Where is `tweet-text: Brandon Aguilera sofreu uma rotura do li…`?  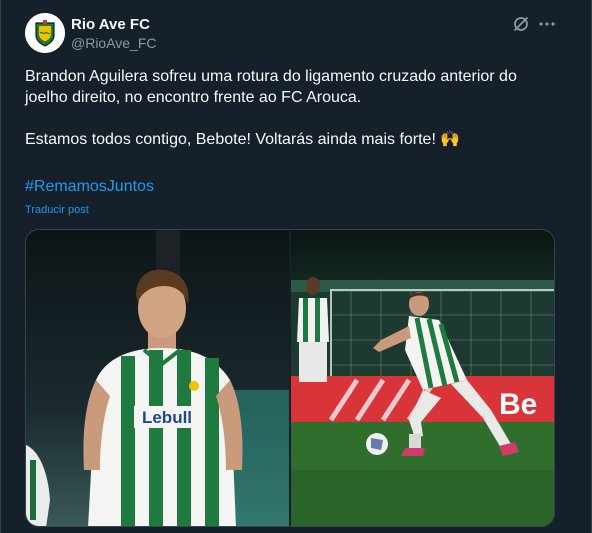
tweet-text: Brandon Aguilera sofreu uma rotura do li… is located at coordinates (295, 108).